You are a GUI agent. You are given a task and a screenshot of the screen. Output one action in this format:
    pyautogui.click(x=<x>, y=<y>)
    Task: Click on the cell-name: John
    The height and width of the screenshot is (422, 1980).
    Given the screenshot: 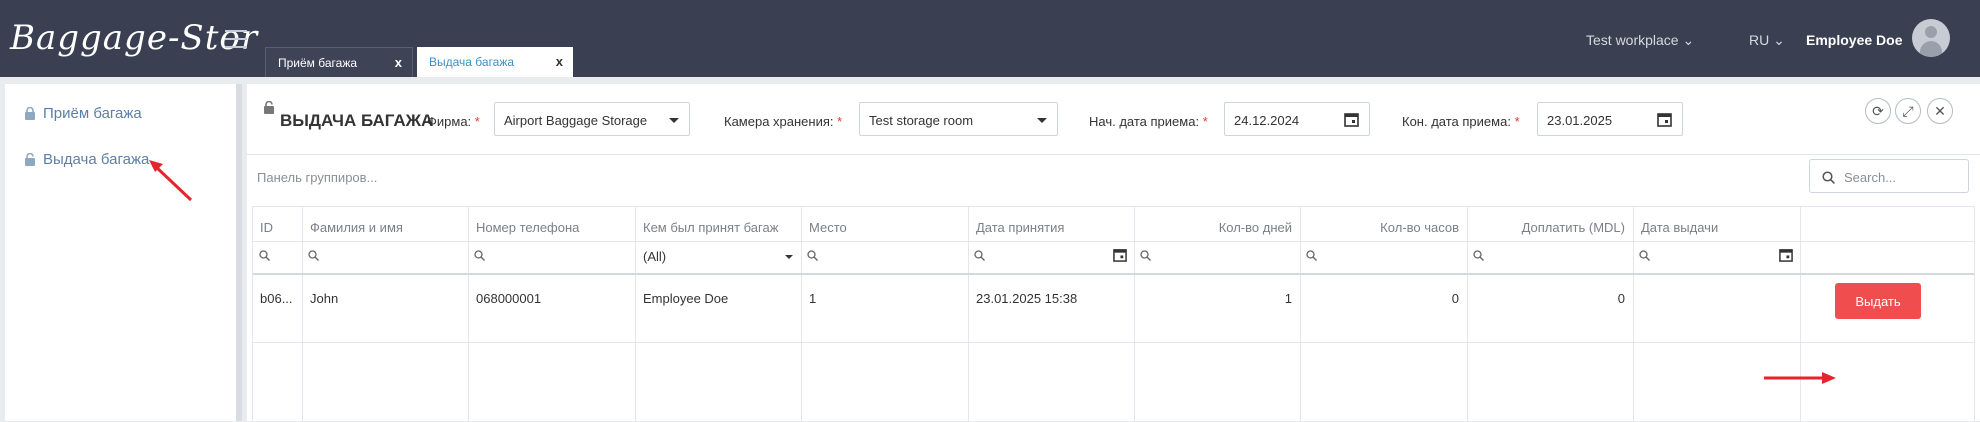 What is the action you would take?
    pyautogui.click(x=324, y=298)
    